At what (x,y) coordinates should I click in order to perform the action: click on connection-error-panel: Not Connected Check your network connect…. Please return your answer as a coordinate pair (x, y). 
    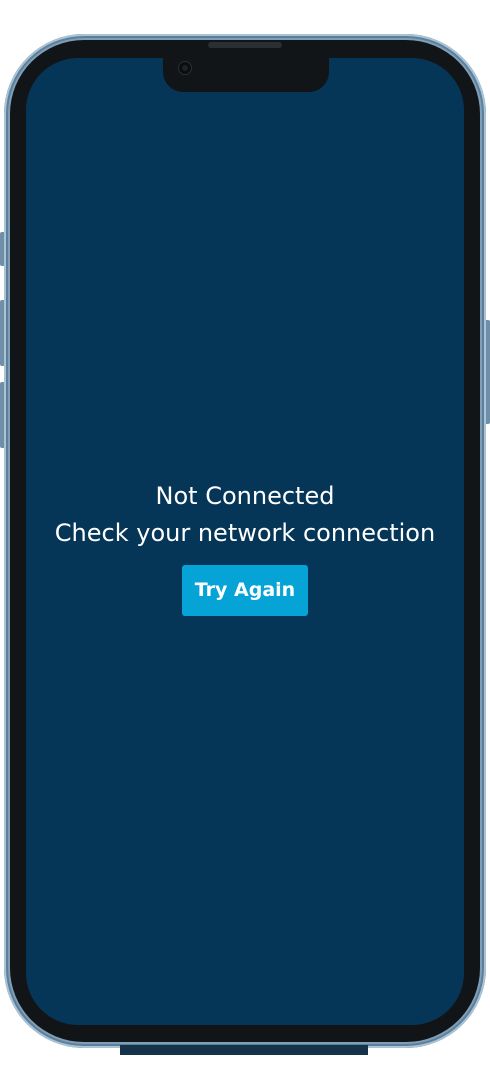
    Looking at the image, I should click on (245, 547).